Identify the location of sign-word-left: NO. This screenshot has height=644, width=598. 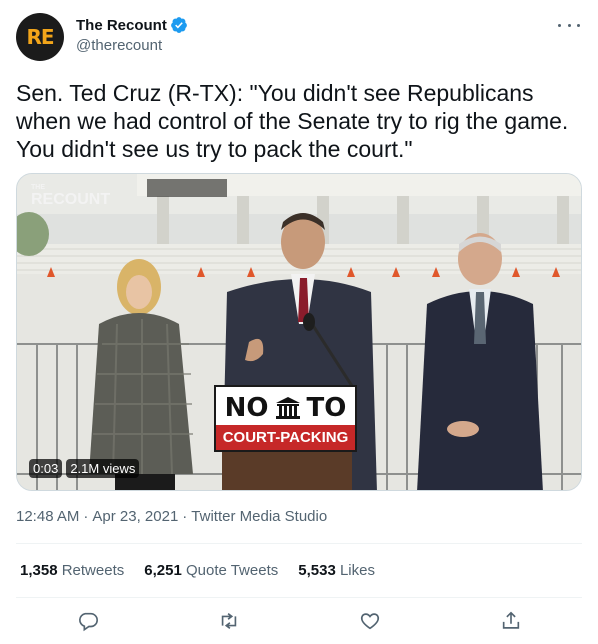
(246, 408).